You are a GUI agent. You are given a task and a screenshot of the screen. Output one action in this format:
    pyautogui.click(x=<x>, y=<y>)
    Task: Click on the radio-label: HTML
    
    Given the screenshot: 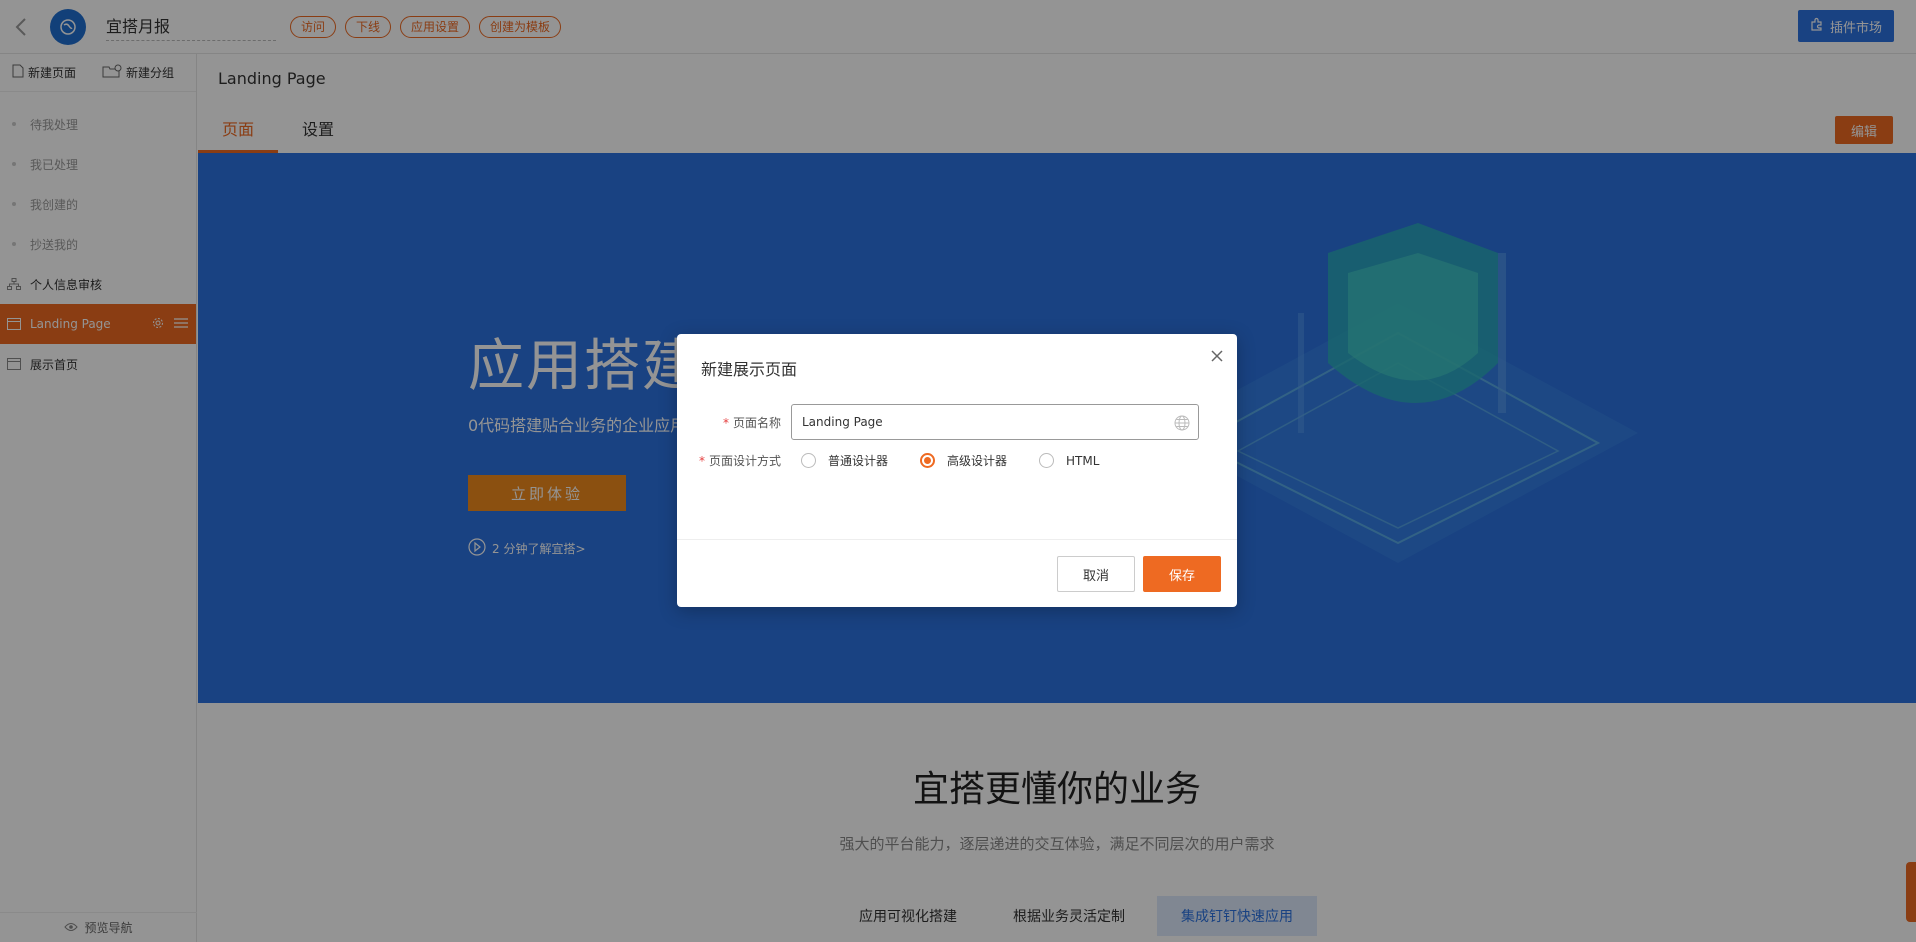 What is the action you would take?
    pyautogui.click(x=1083, y=460)
    